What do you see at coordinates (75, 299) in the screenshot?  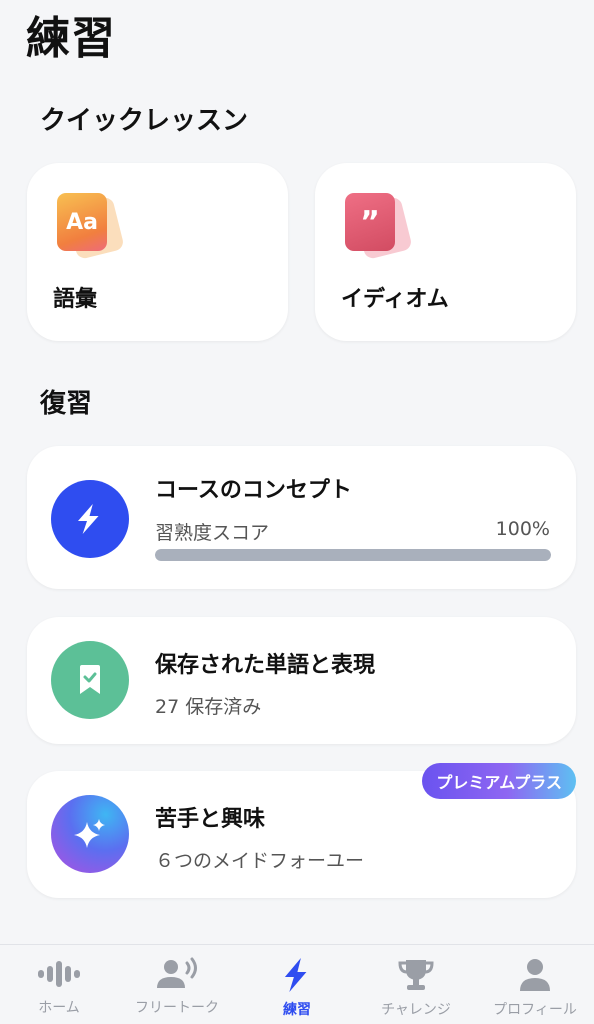 I see `vocabulary-label: 語彙` at bounding box center [75, 299].